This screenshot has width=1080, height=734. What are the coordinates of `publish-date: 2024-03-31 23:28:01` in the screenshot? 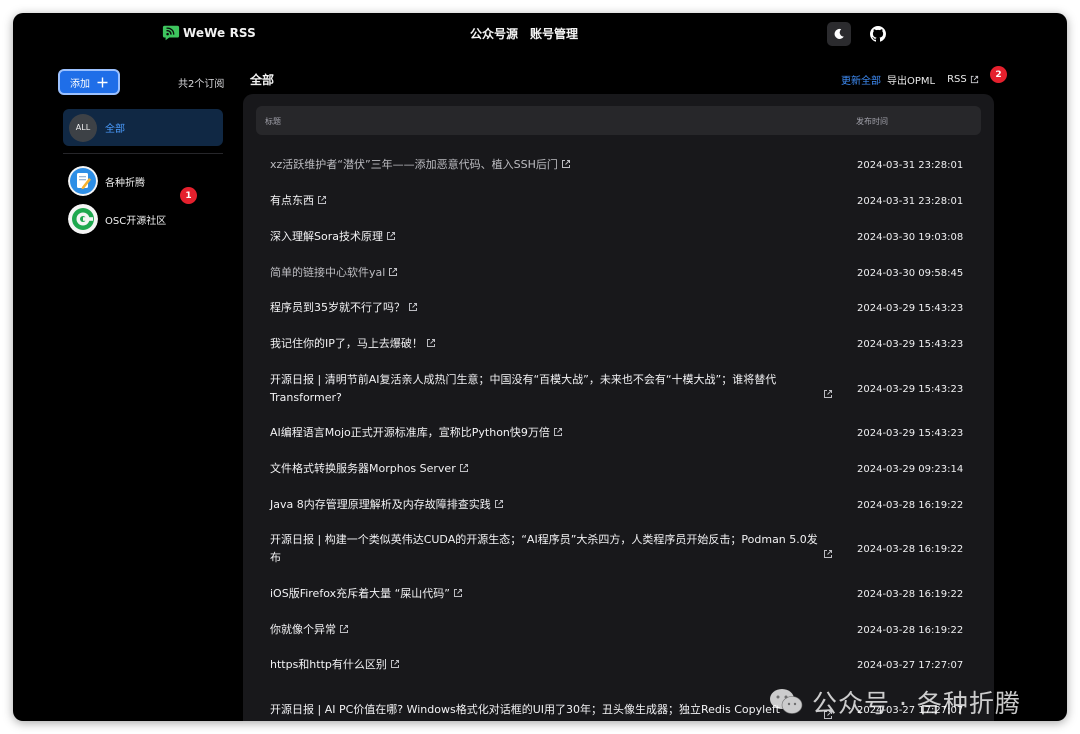 It's located at (910, 165).